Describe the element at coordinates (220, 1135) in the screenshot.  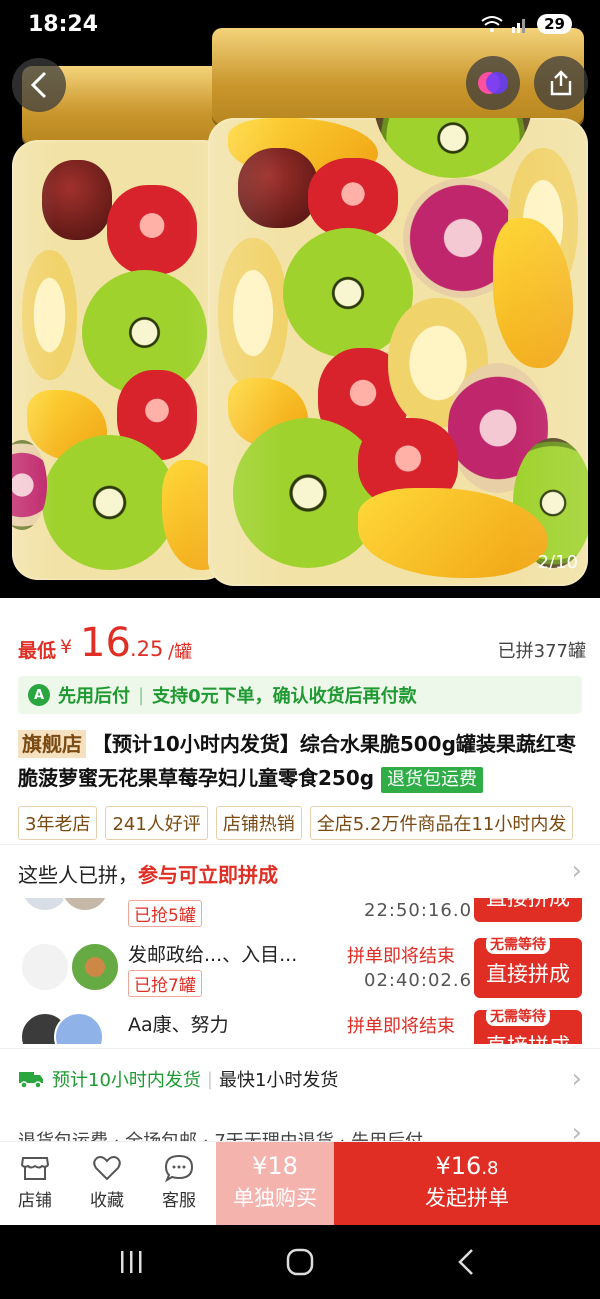
I see `service-guarantees: 退货包运费 · 全场包邮 · 7天无理由退货 · 先用后付` at that location.